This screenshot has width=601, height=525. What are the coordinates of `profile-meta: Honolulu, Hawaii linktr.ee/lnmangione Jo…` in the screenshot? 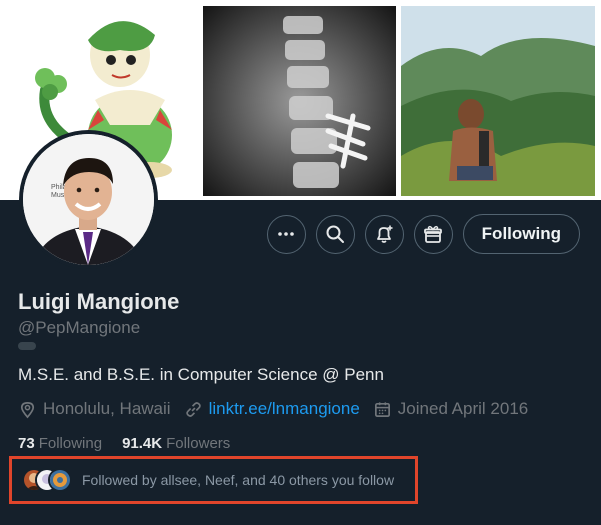 It's located at (279, 409).